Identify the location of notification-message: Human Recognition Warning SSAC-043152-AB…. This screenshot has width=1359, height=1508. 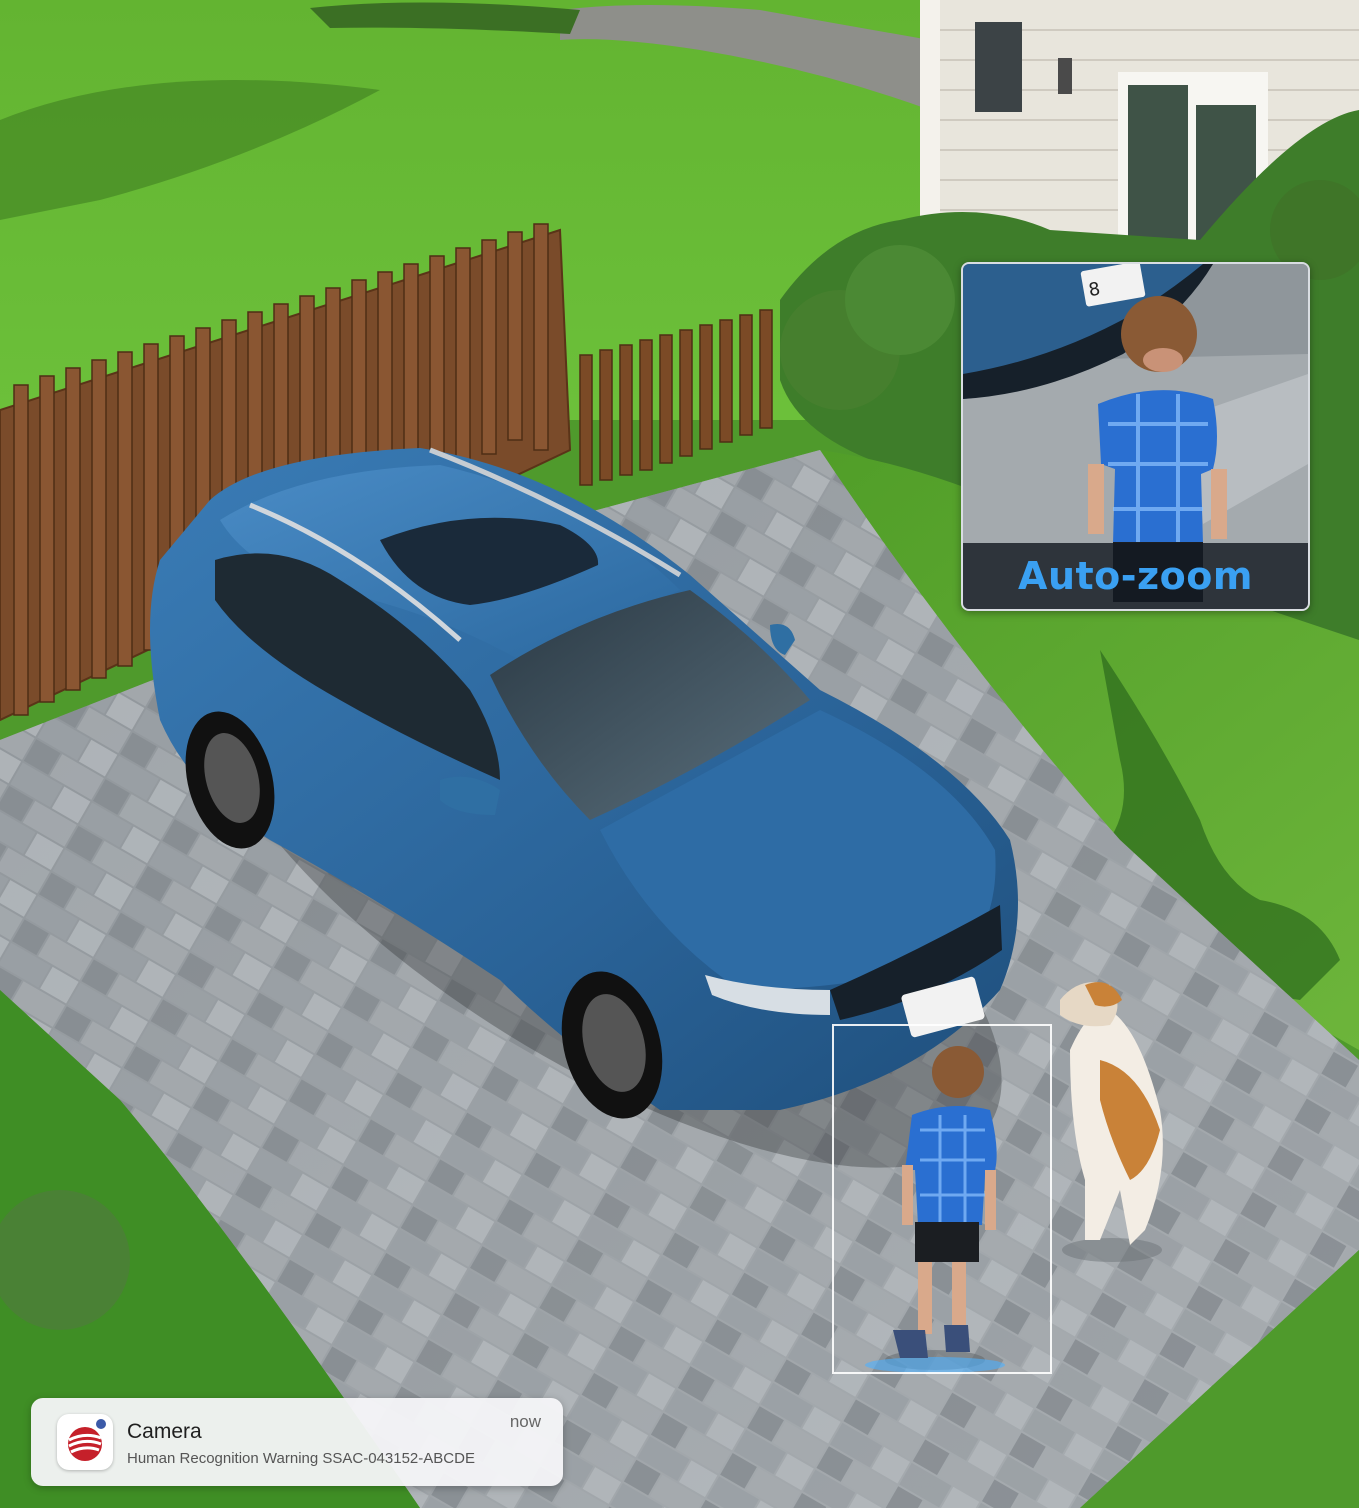
(301, 1458).